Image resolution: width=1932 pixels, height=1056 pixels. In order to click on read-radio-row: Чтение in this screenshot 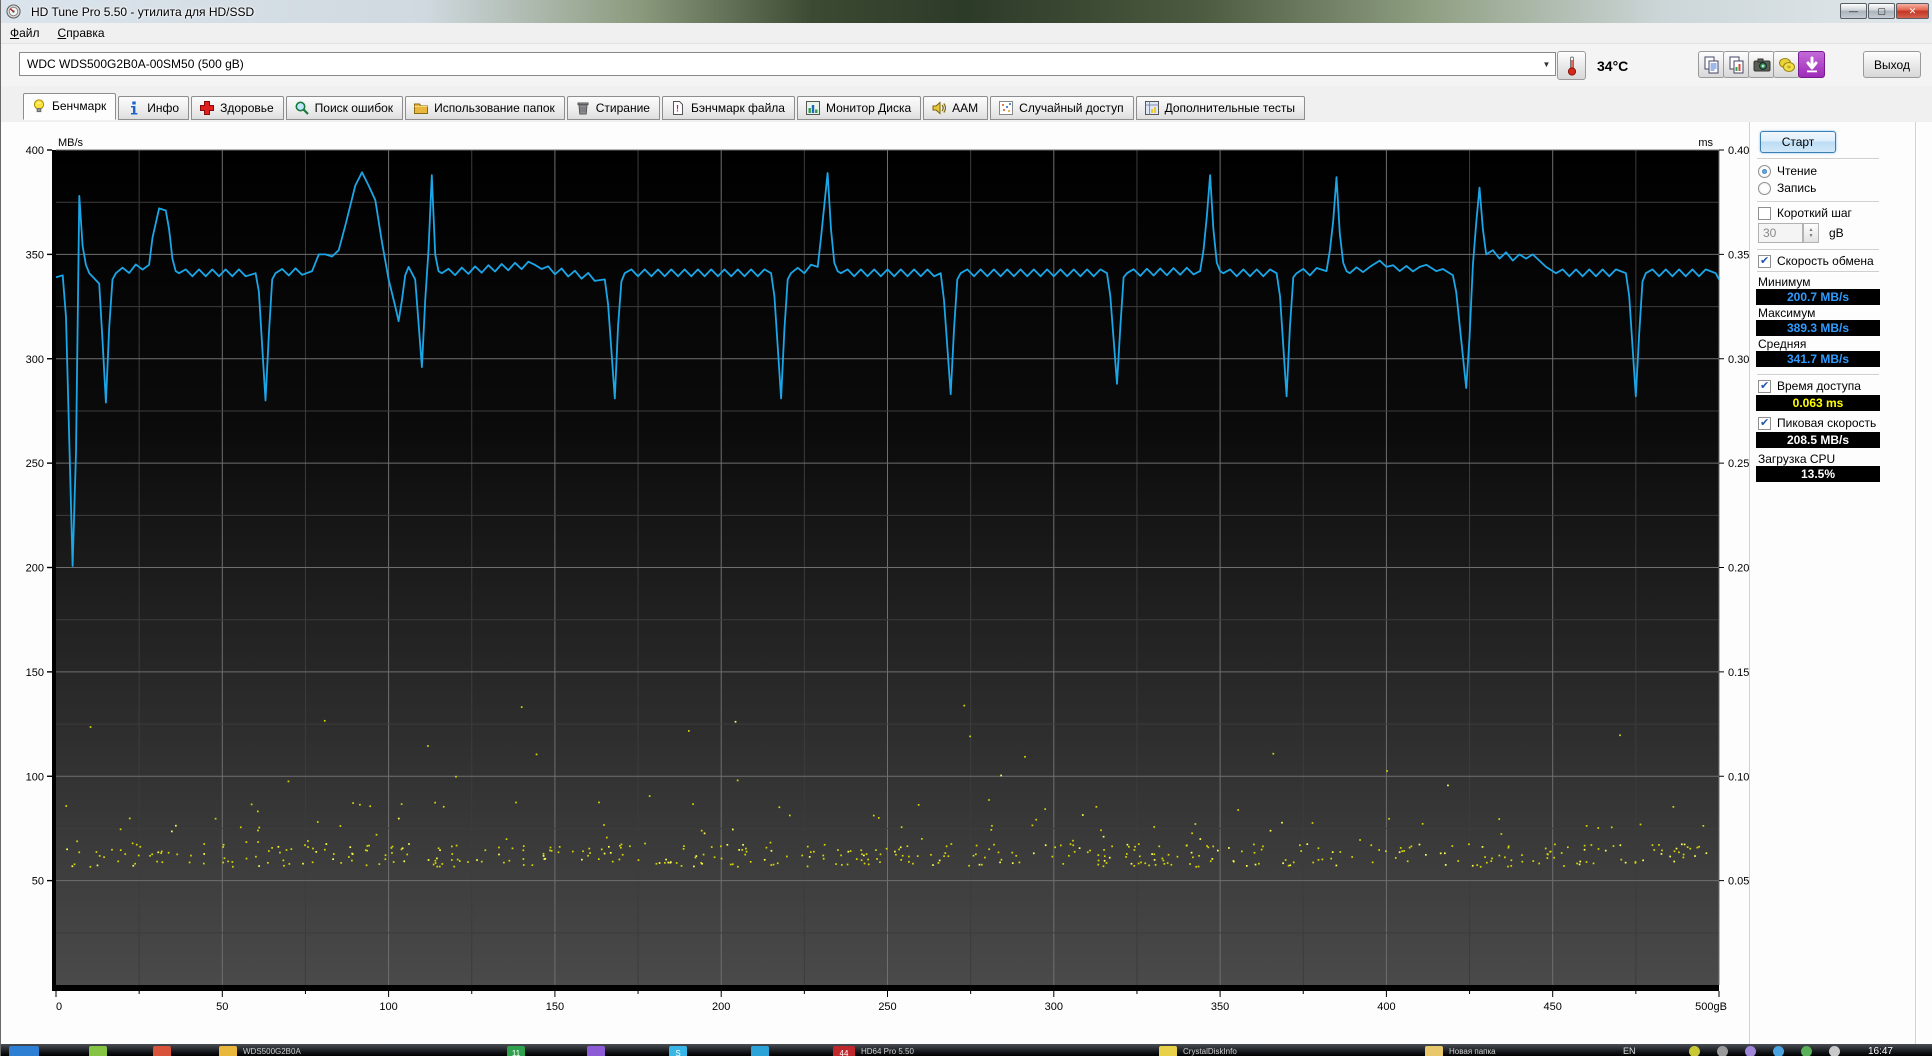, I will do `click(1787, 171)`.